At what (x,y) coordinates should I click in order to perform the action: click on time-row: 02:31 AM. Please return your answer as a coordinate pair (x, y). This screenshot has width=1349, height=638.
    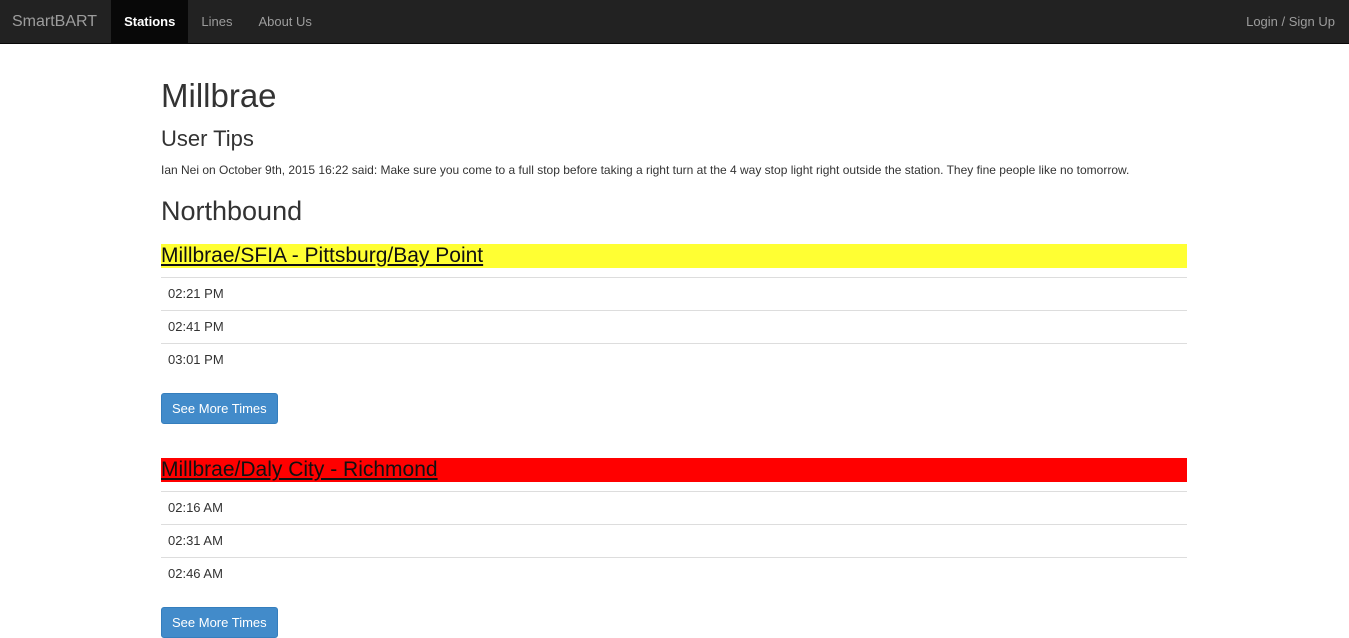
    Looking at the image, I should click on (674, 541).